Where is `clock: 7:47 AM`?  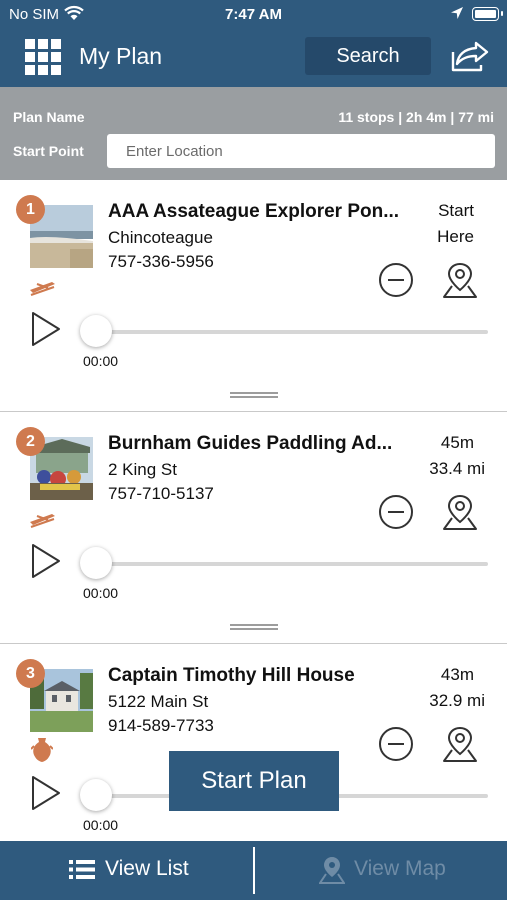 clock: 7:47 AM is located at coordinates (253, 14).